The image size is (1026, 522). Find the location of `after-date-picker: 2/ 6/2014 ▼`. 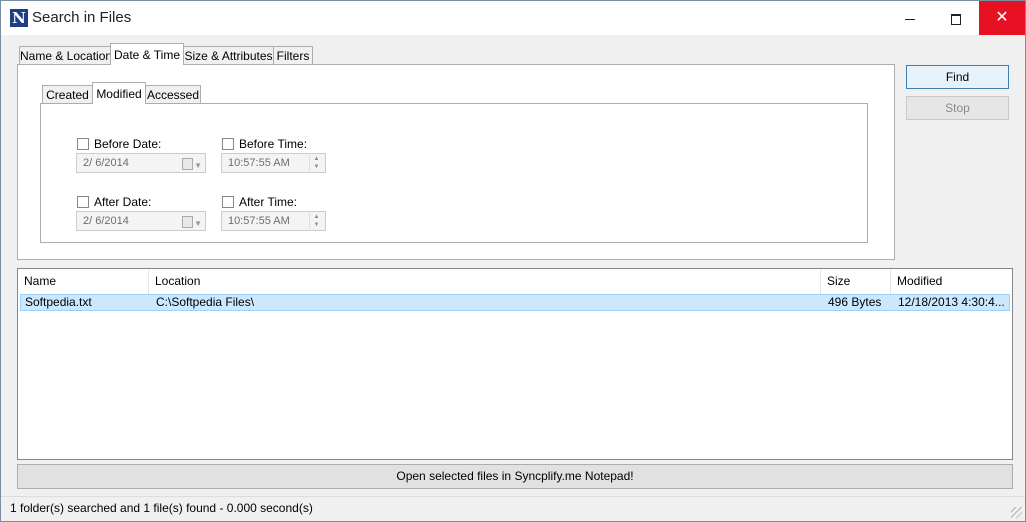

after-date-picker: 2/ 6/2014 ▼ is located at coordinates (141, 221).